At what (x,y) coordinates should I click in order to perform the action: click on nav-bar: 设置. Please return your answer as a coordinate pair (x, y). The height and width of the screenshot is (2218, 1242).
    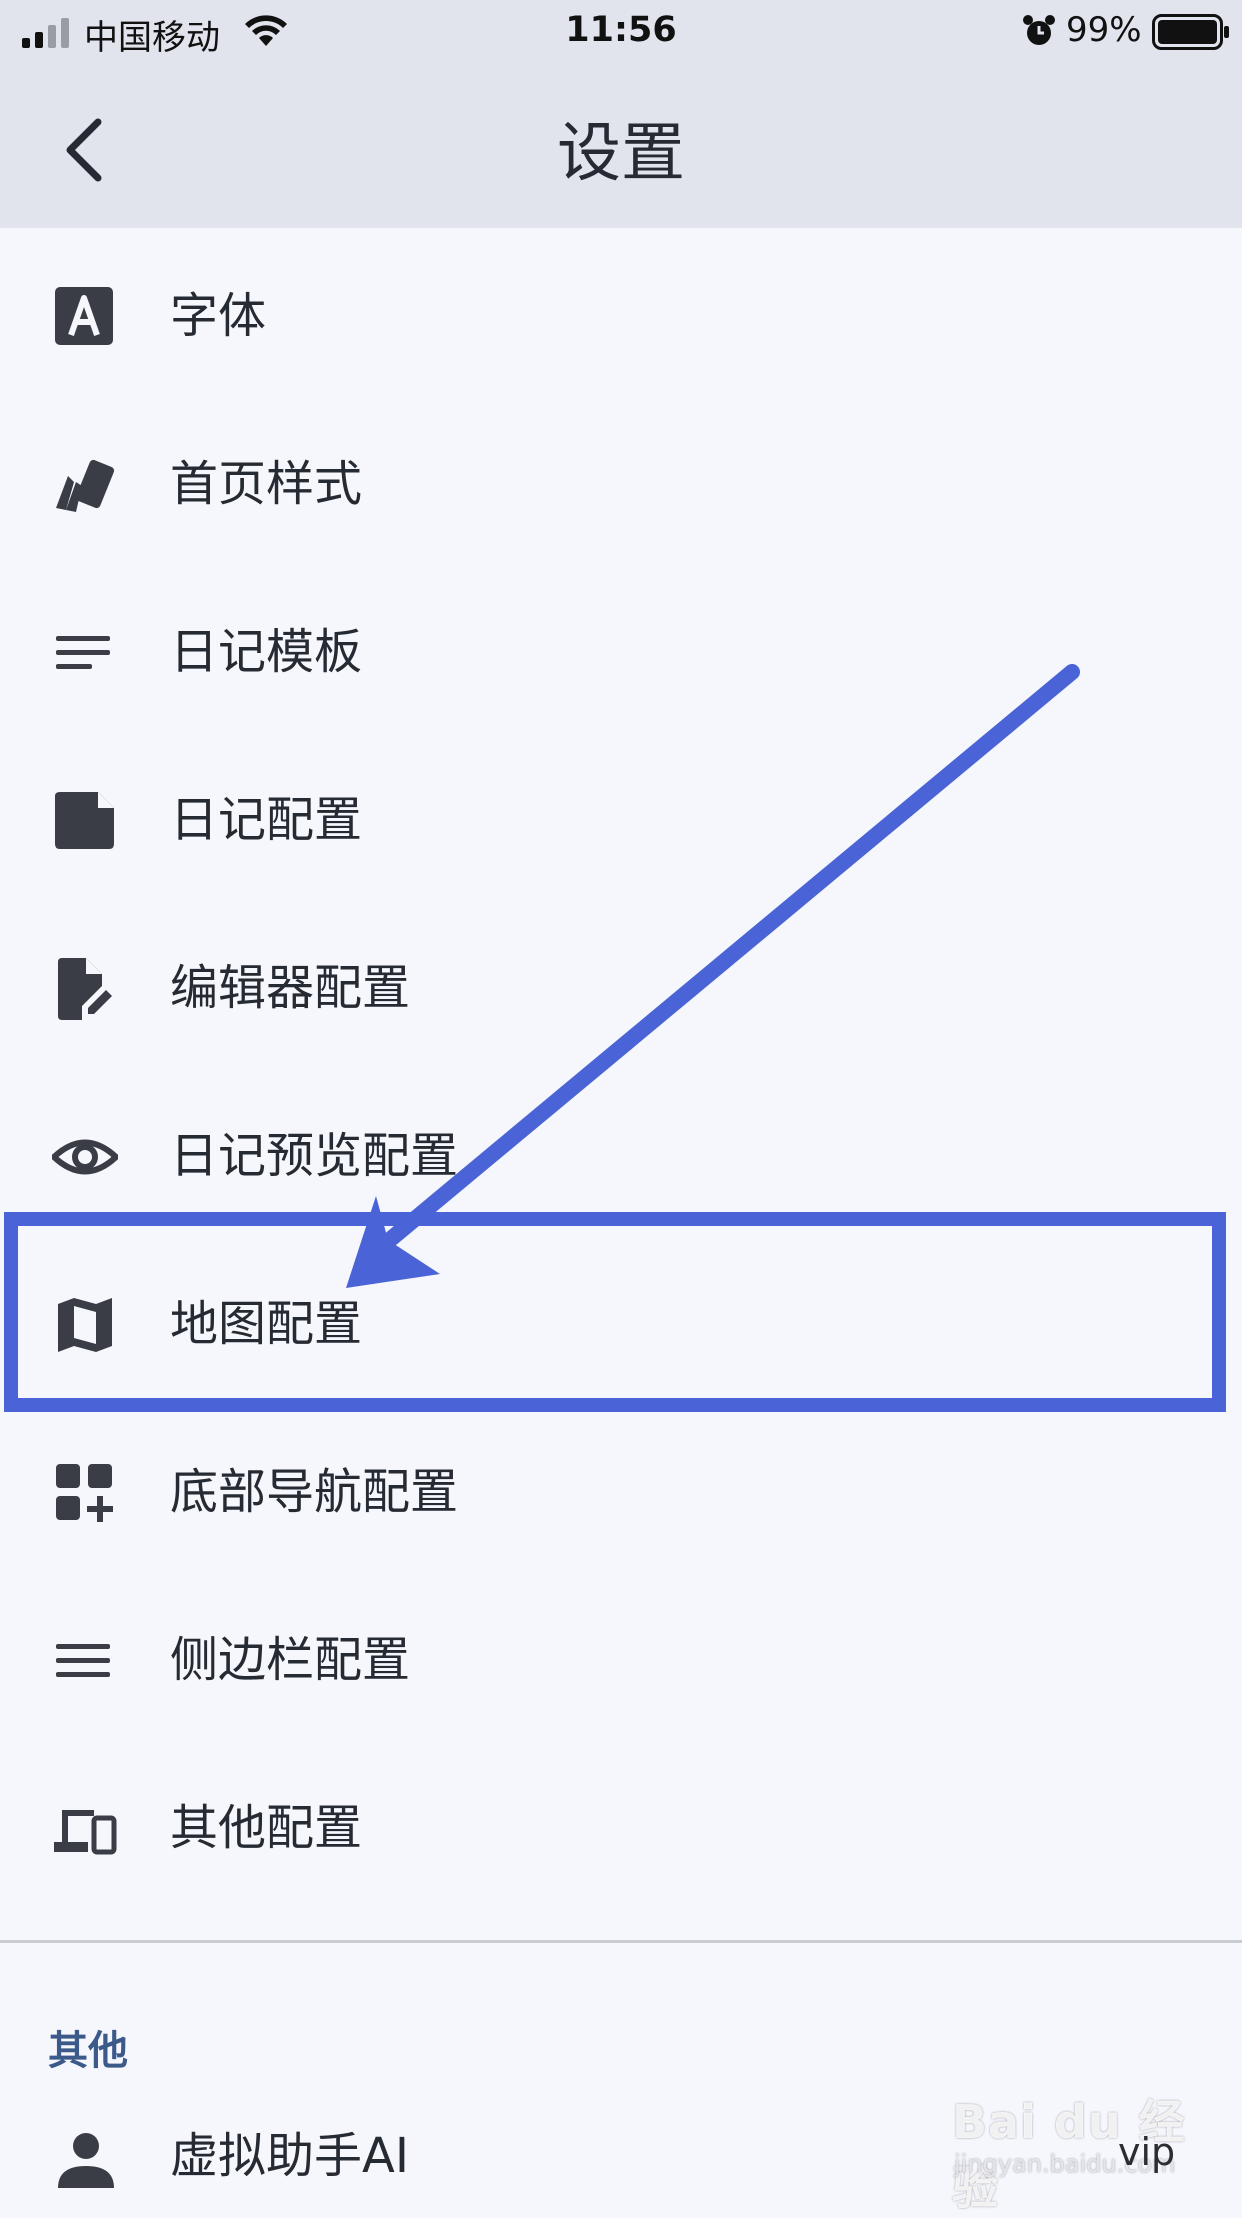
    Looking at the image, I should click on (621, 145).